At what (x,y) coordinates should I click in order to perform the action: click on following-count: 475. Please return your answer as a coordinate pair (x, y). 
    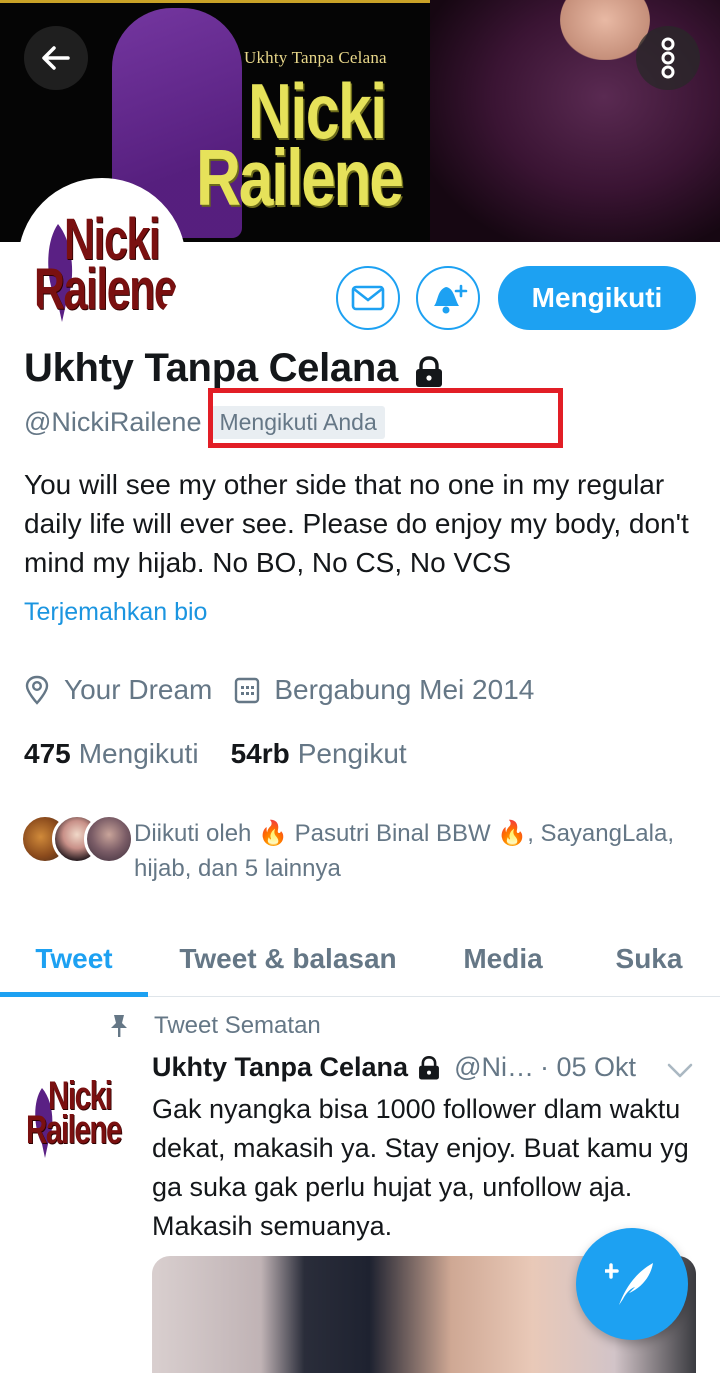
    Looking at the image, I should click on (47, 753).